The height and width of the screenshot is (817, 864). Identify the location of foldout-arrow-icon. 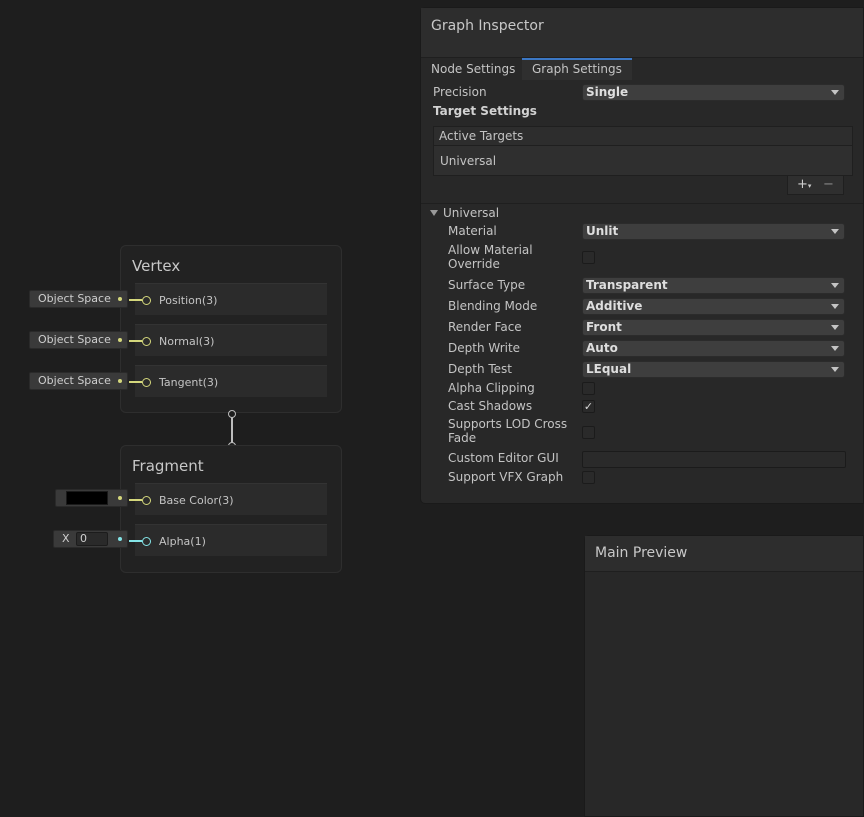
(434, 213).